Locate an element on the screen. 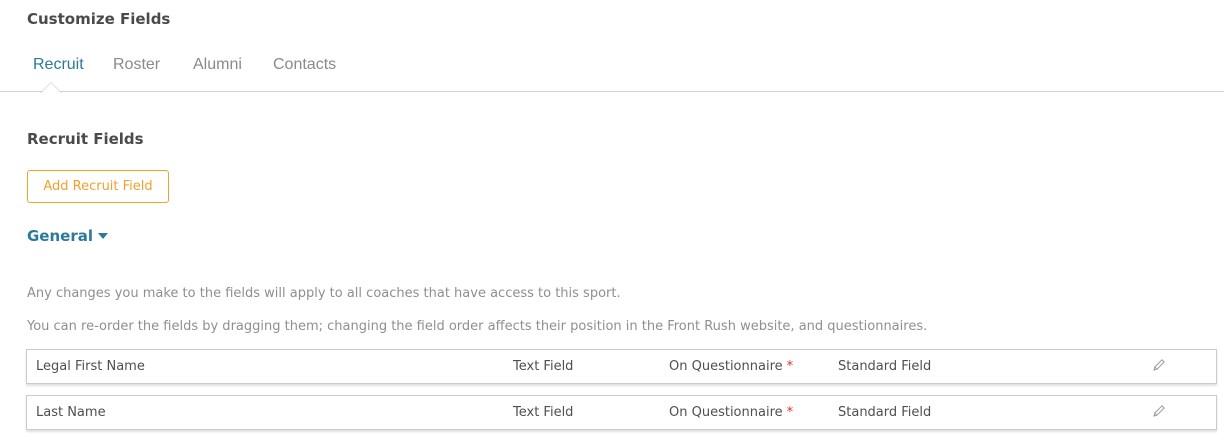 The image size is (1224, 436). caret-down-icon is located at coordinates (103, 236).